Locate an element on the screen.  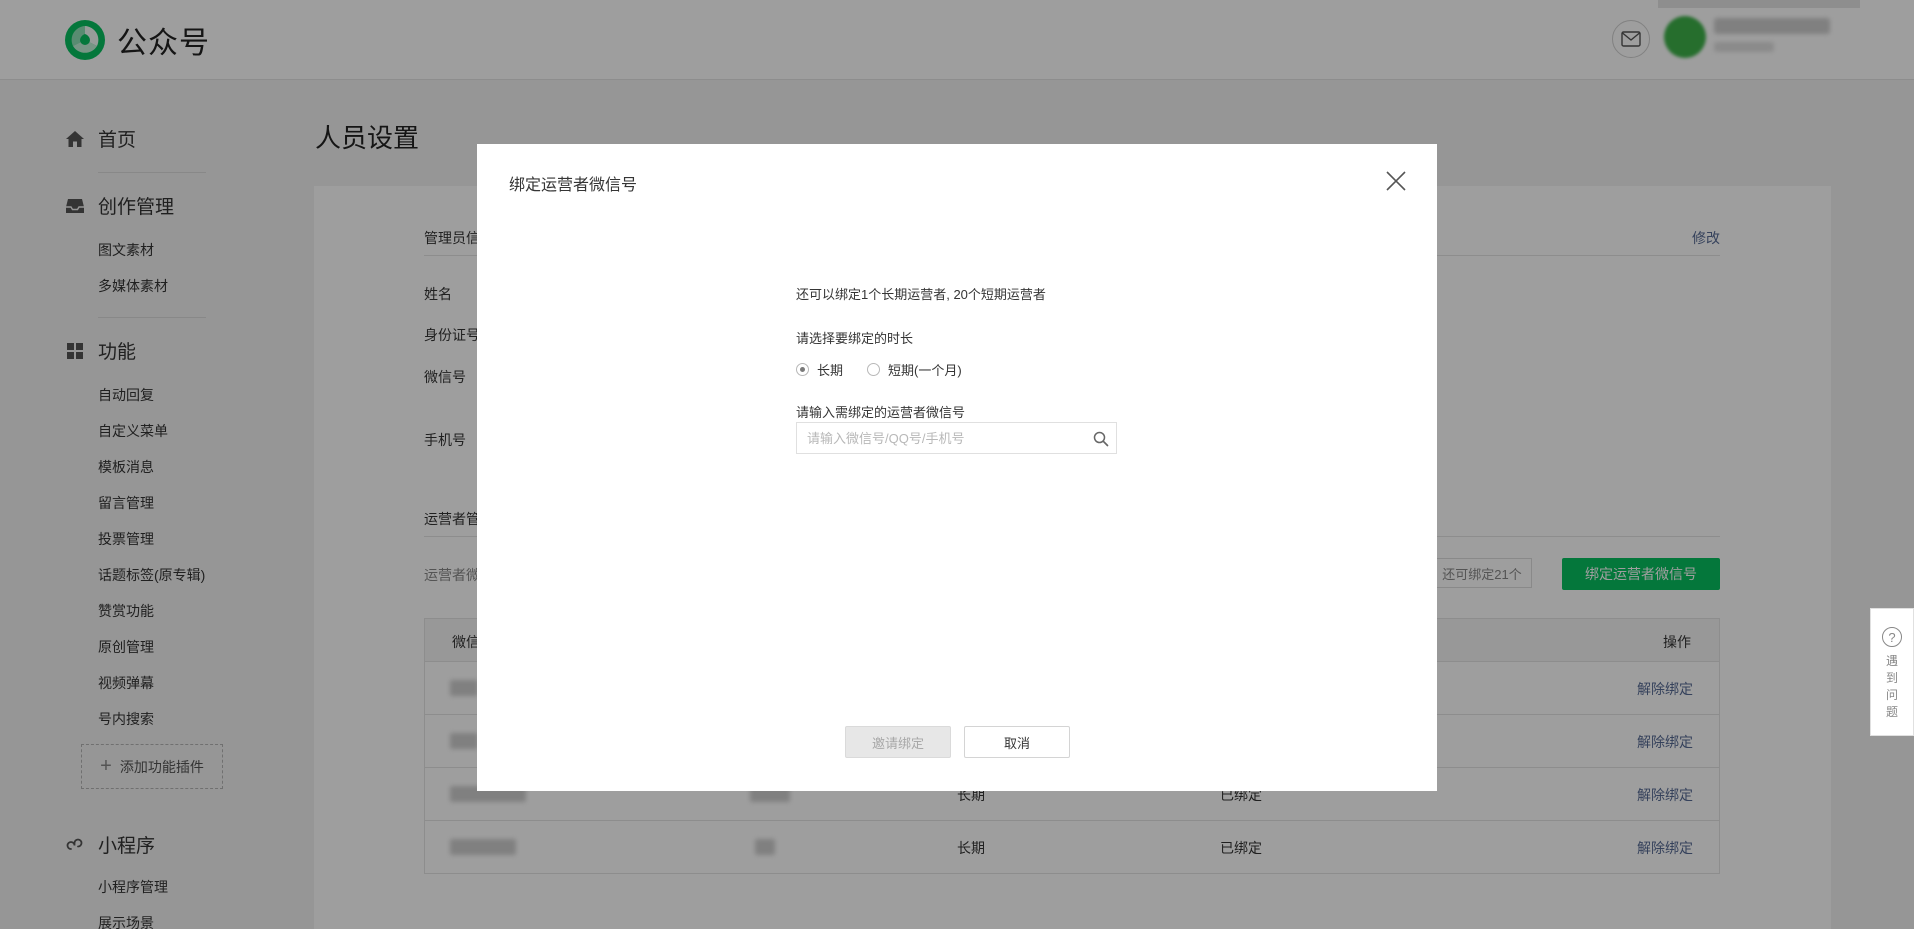
input-label: 请输入需绑定的运营者微信号 is located at coordinates (881, 412).